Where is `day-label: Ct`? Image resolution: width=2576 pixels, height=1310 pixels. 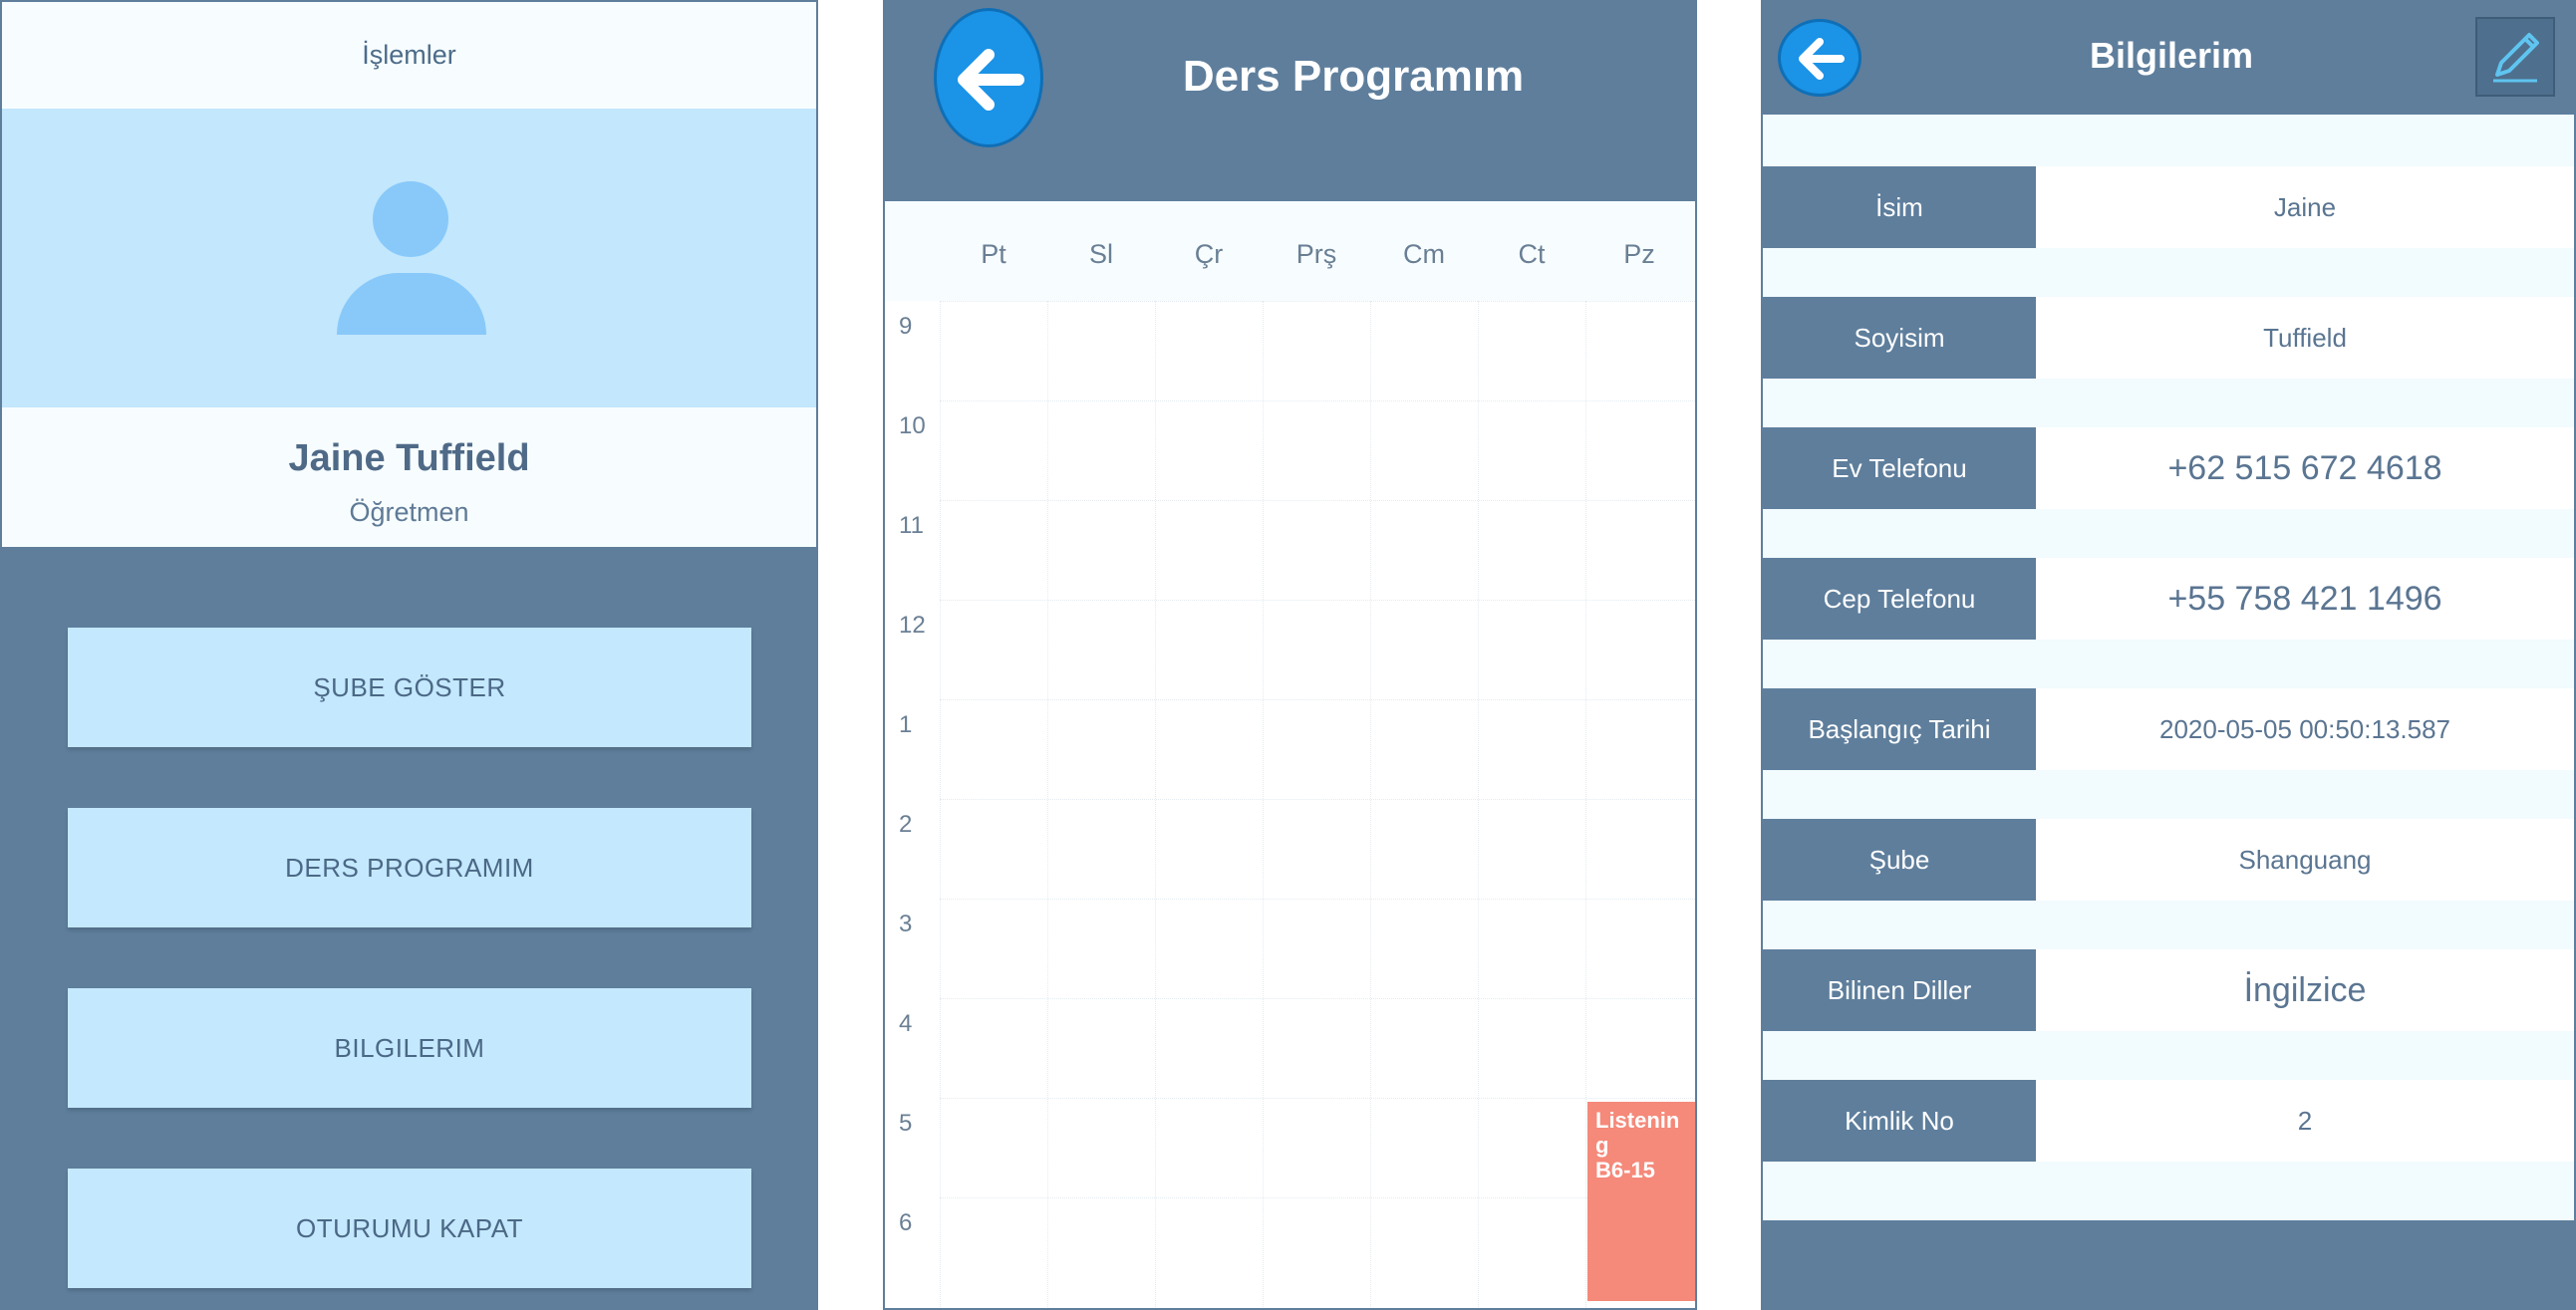
day-label: Ct is located at coordinates (1532, 254).